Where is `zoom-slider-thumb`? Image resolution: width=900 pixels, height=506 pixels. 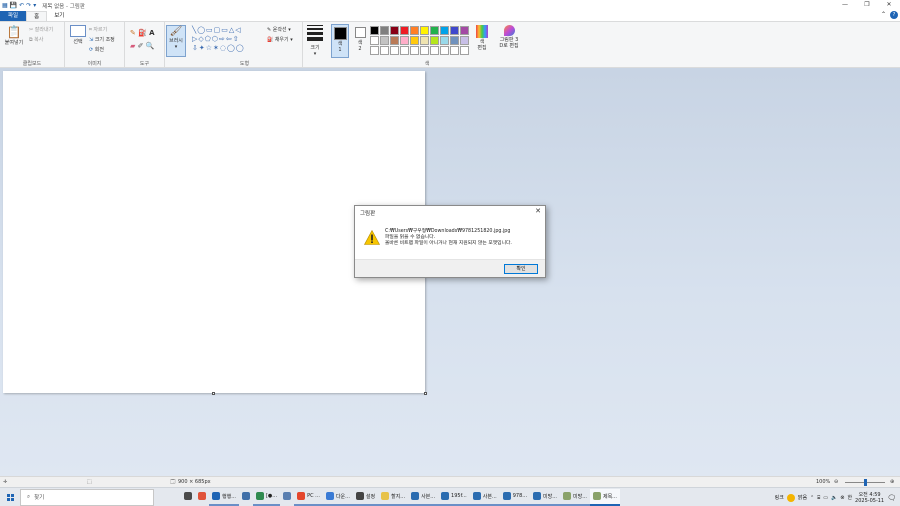 zoom-slider-thumb is located at coordinates (865, 482).